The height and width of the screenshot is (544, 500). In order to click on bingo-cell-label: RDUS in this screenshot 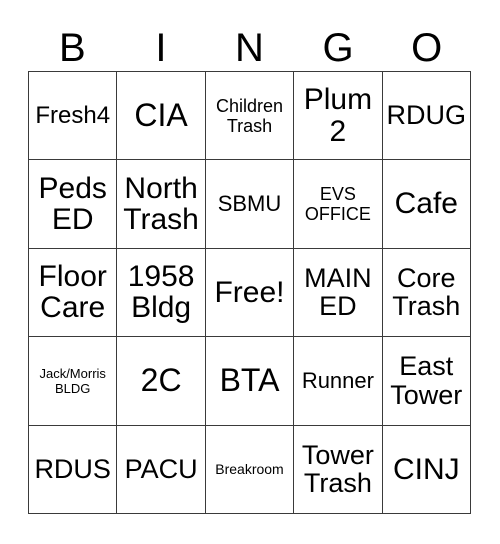, I will do `click(72, 468)`.